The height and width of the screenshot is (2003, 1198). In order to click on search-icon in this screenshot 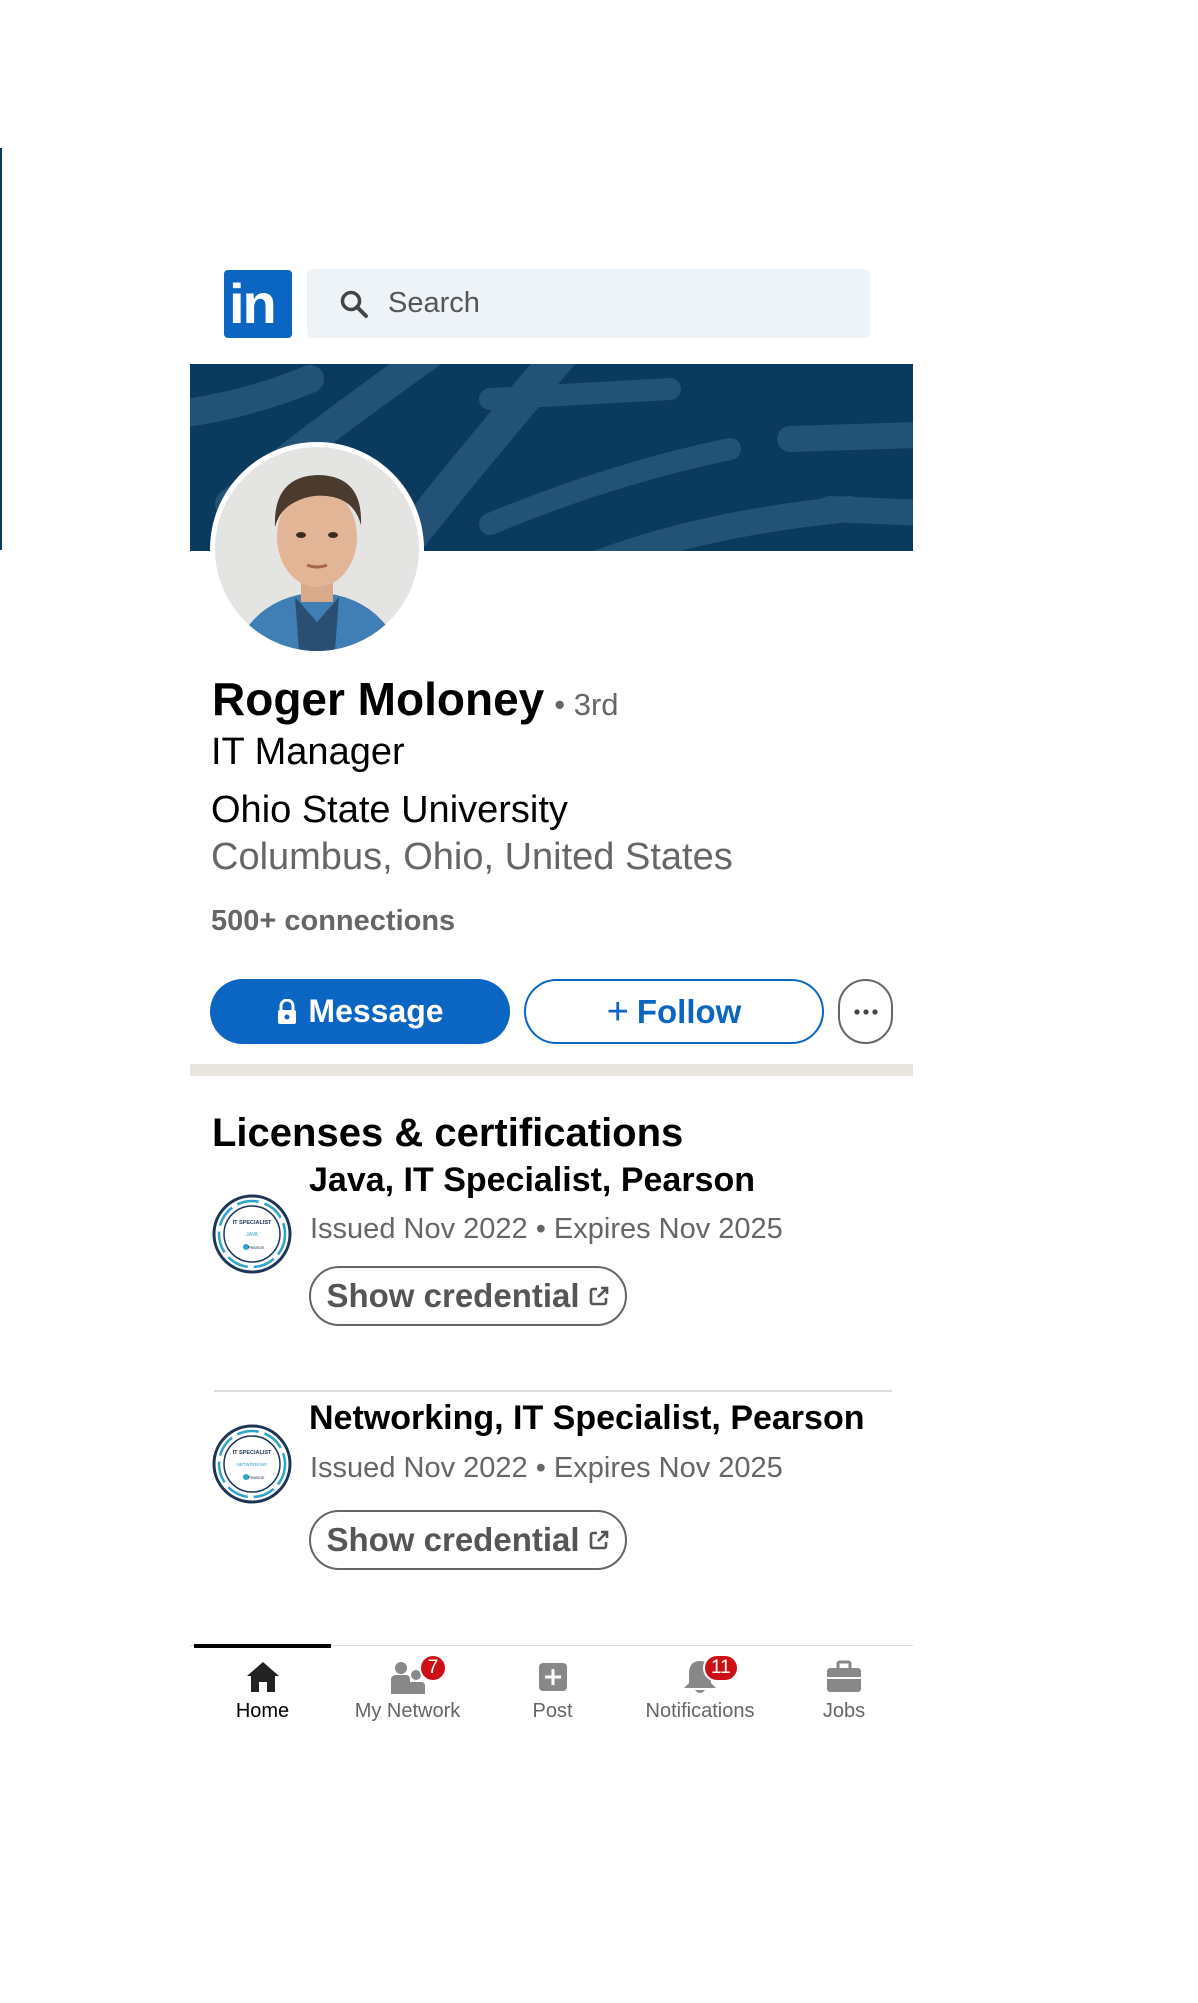, I will do `click(354, 304)`.